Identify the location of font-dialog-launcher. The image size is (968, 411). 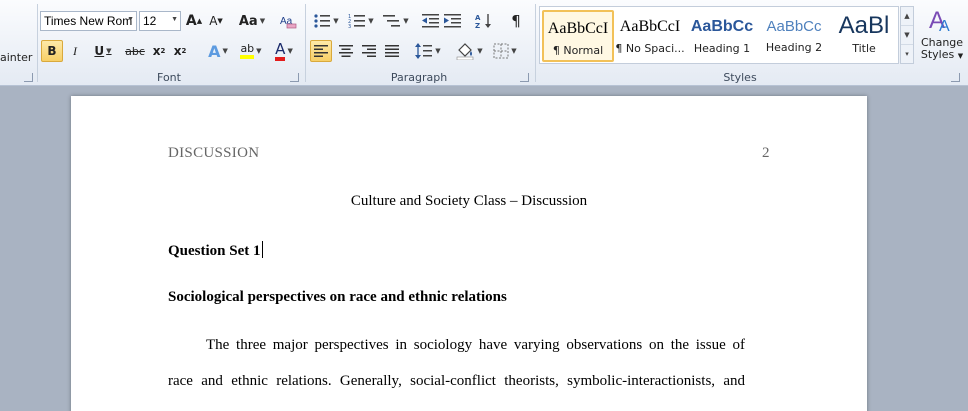
(294, 77).